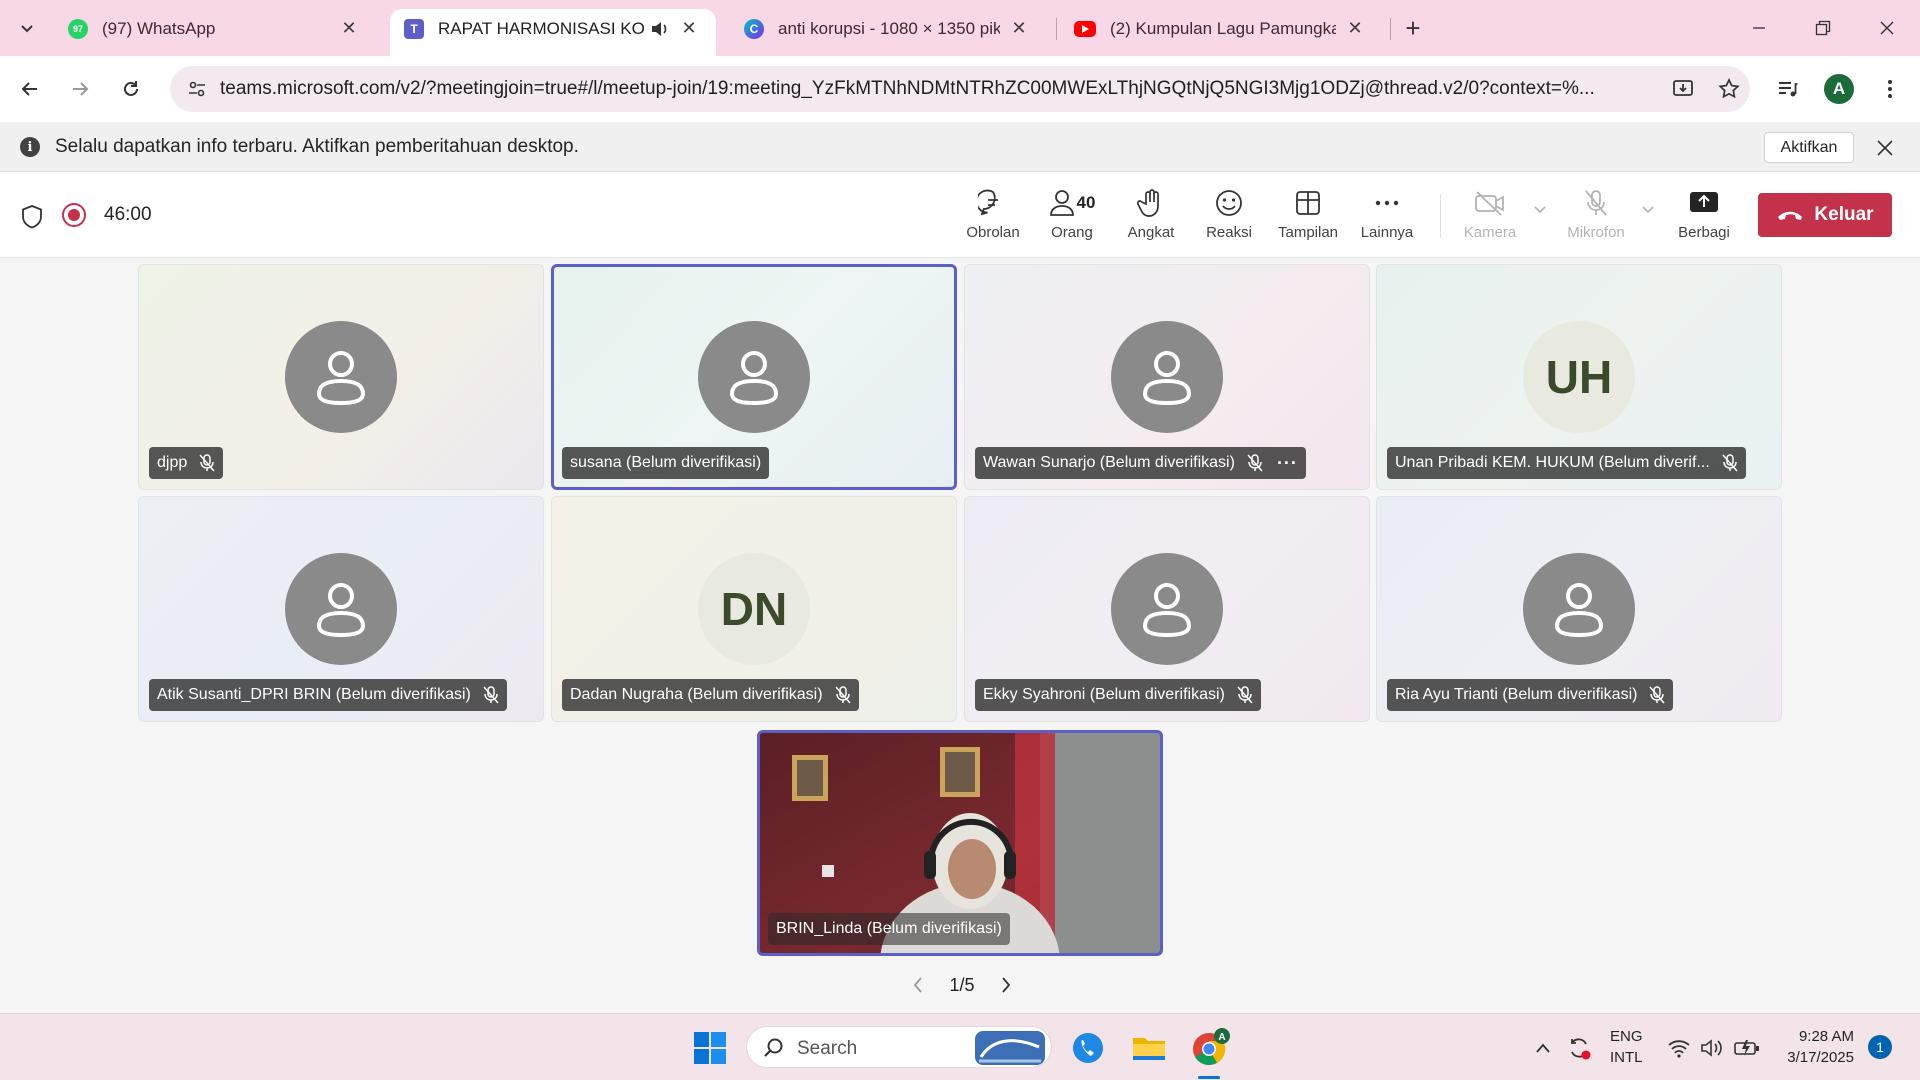  I want to click on tab-teams-meeting: T RAPAT HARMONISASI KON ✕, so click(553, 32).